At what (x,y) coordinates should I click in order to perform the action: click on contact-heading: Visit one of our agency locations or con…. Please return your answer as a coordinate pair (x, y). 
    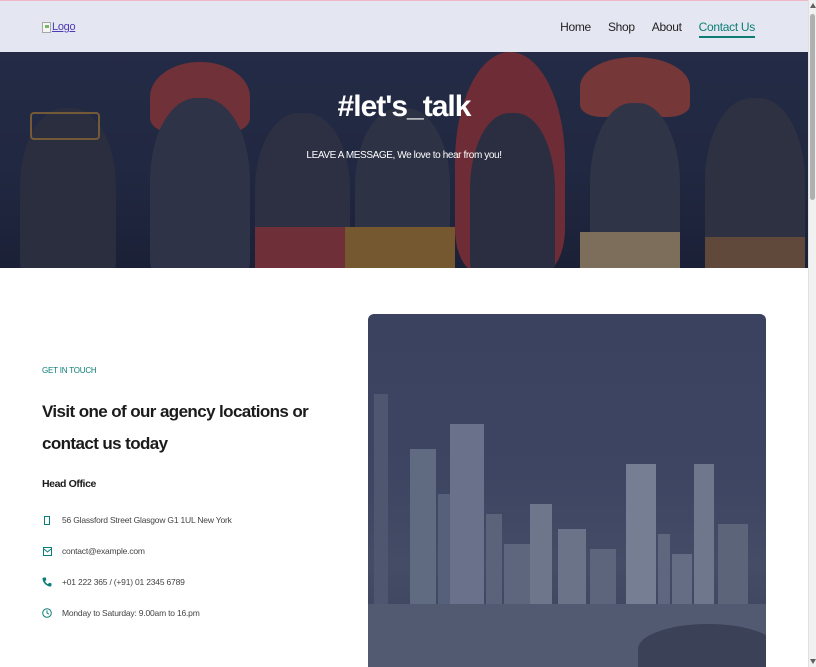
    Looking at the image, I should click on (175, 427).